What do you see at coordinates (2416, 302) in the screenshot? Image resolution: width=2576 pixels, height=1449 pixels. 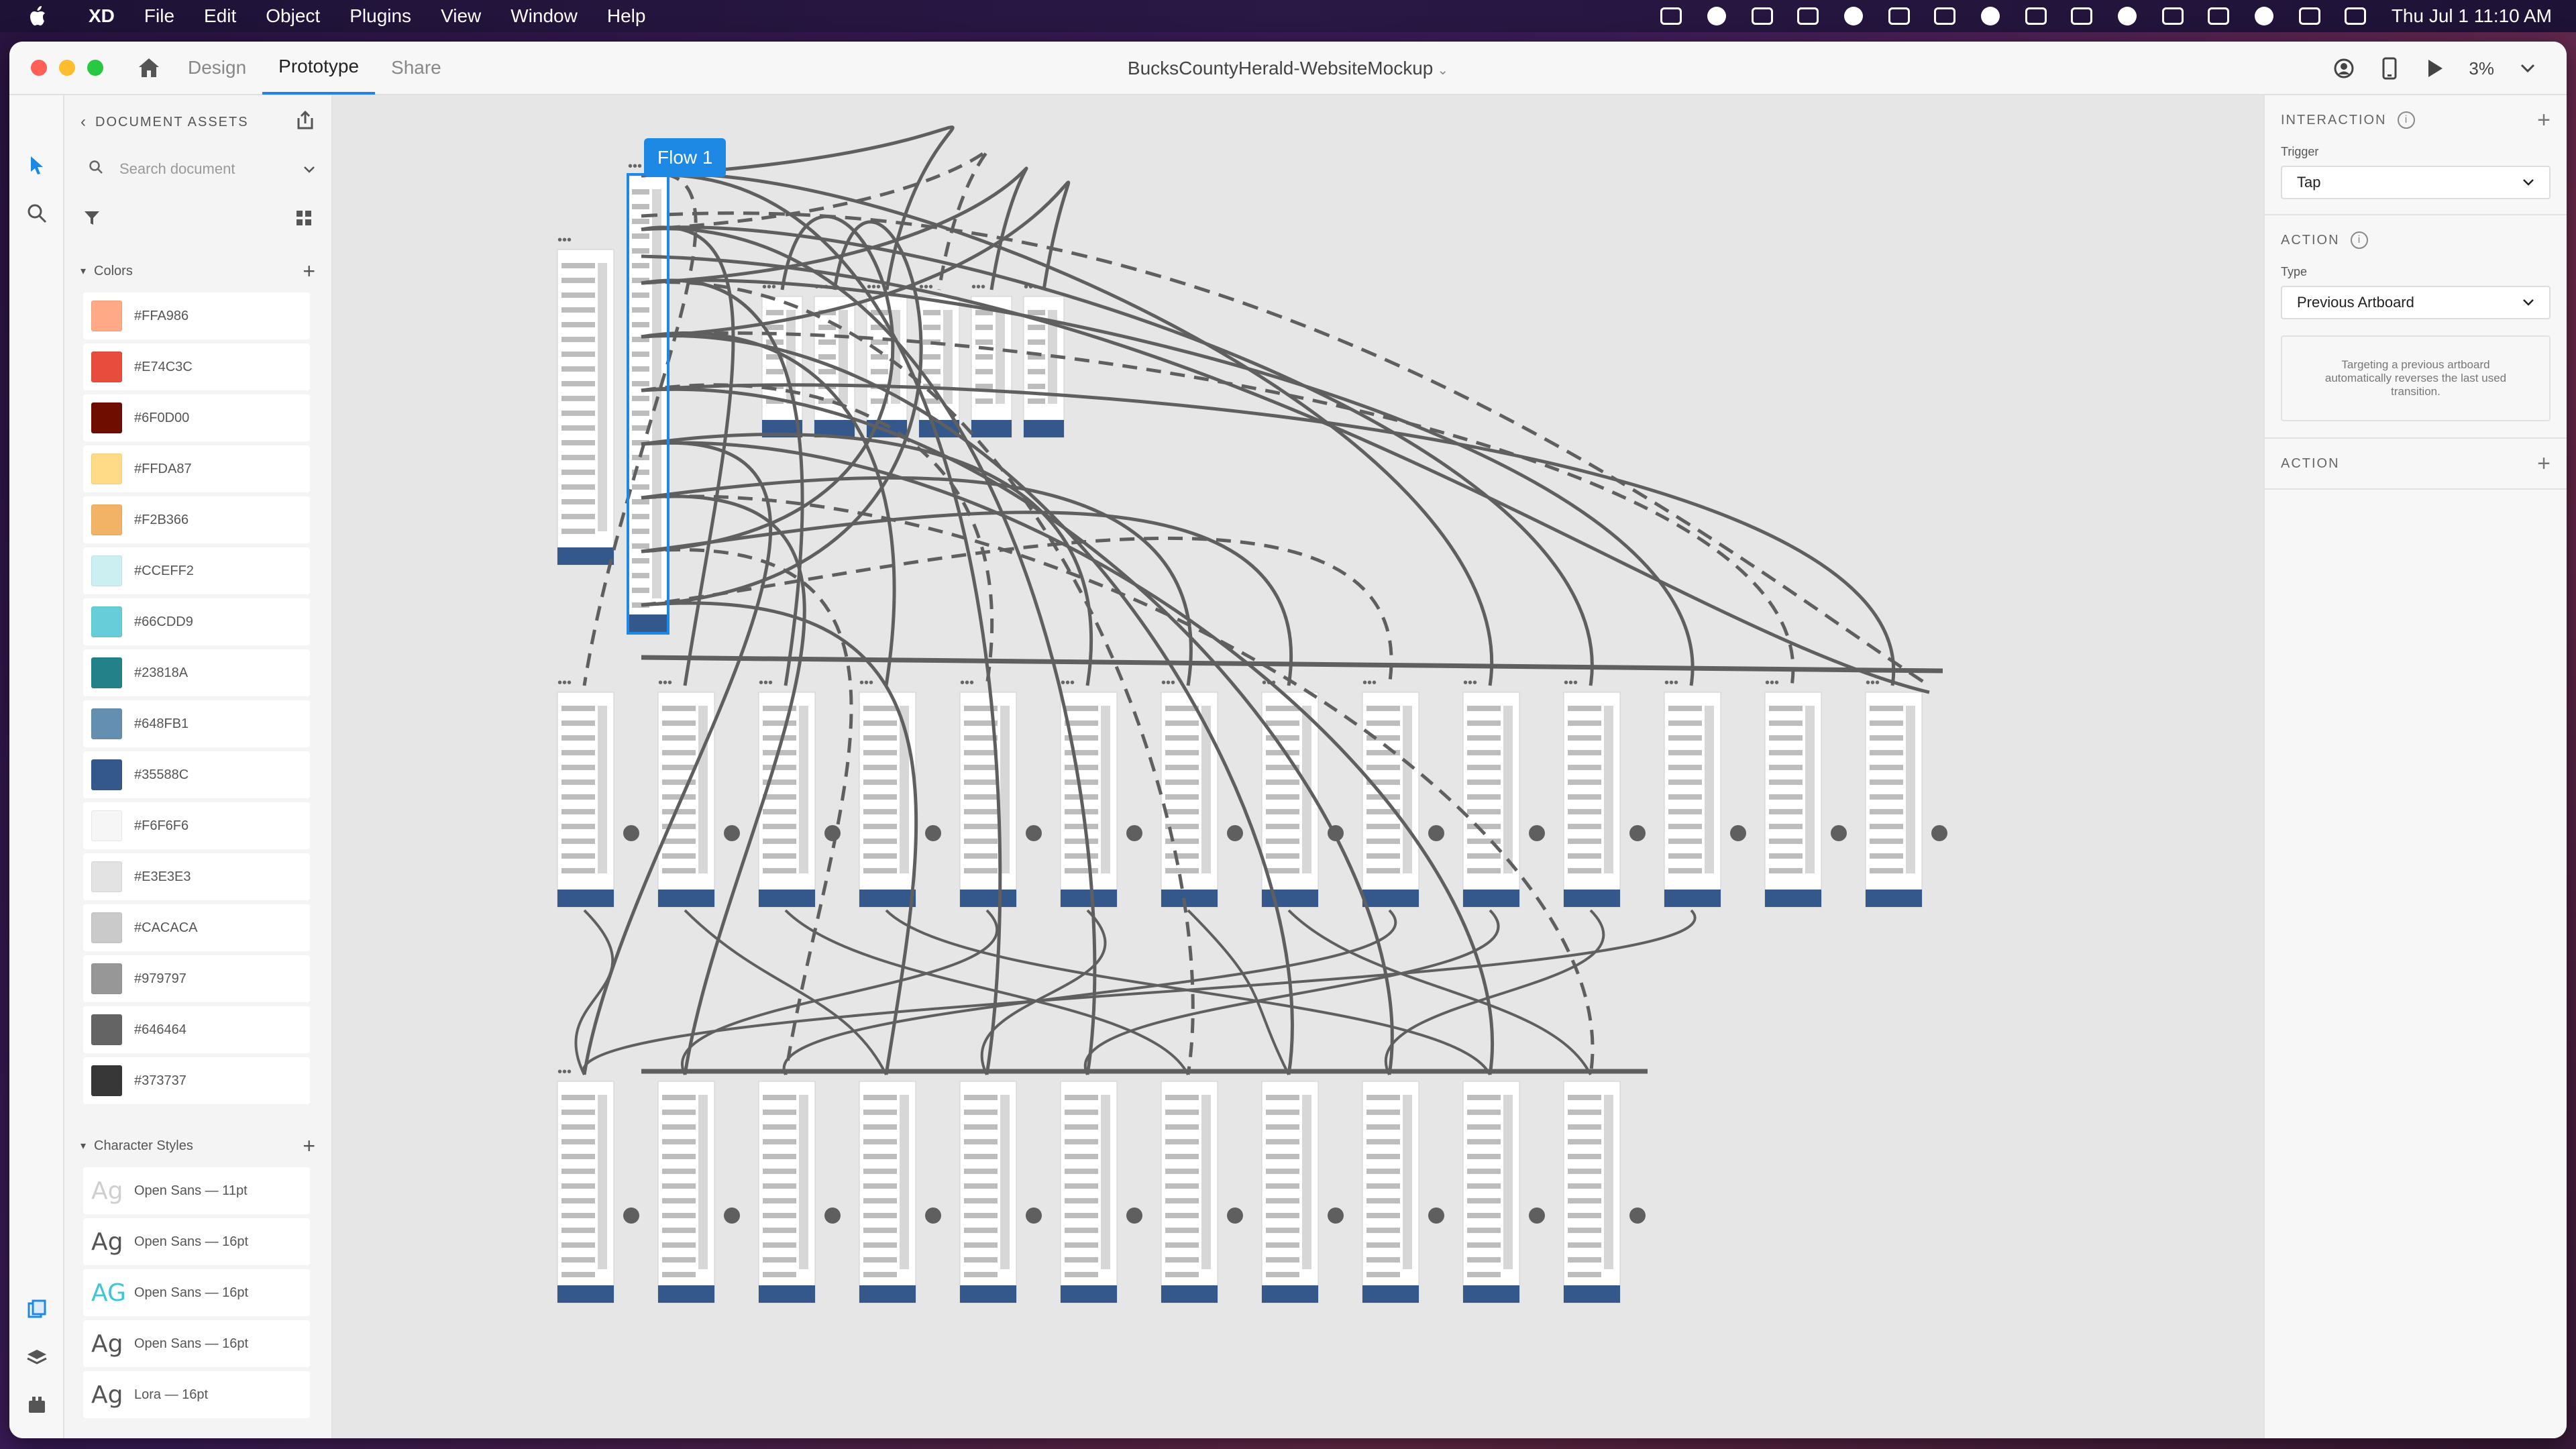 I see `type-select: Previous Artboard` at bounding box center [2416, 302].